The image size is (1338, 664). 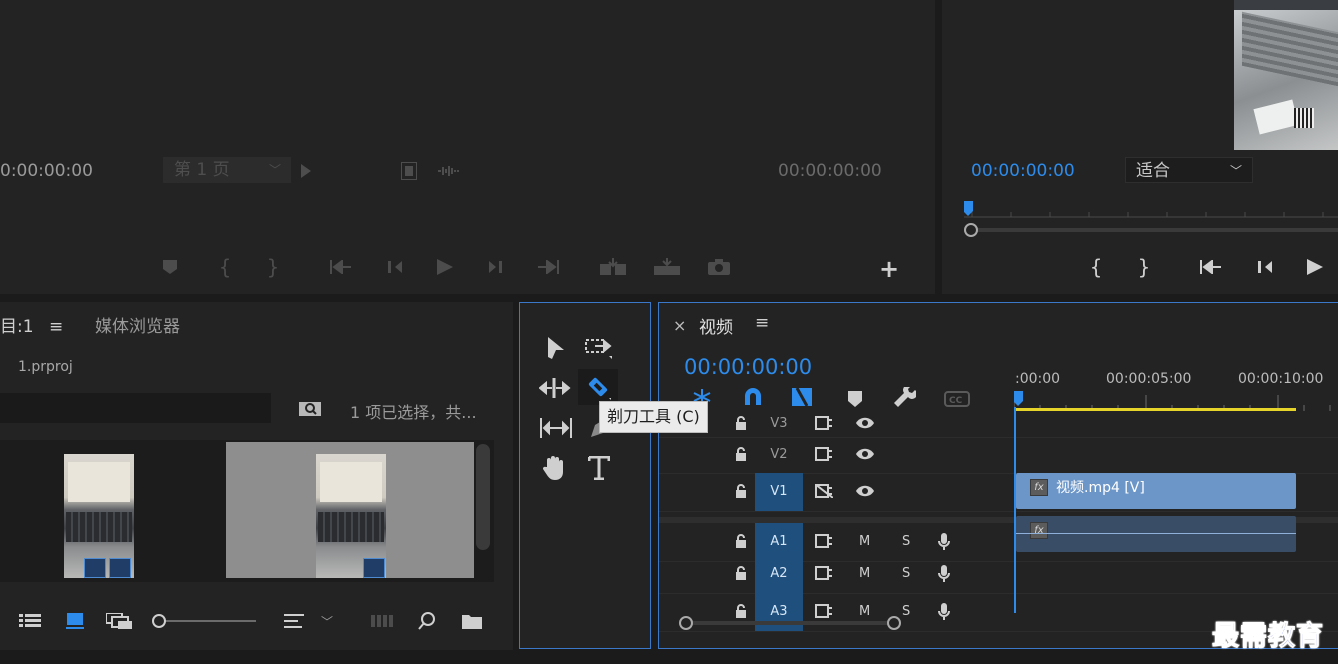 I want to click on tab-project: 目:1 ≡, so click(x=31, y=324).